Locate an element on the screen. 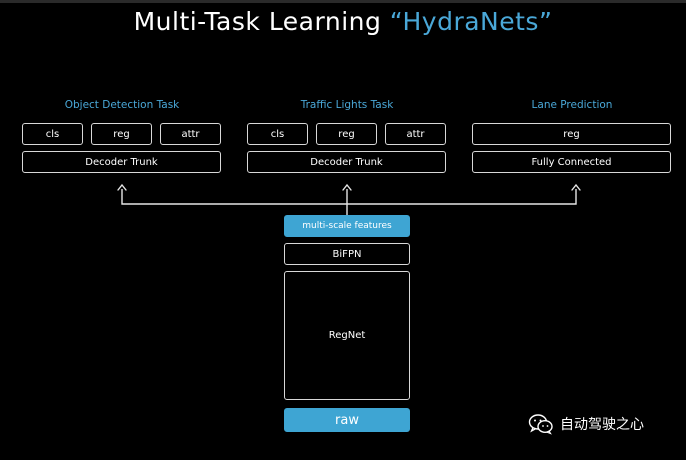 The image size is (686, 460). task-title-lane-prediction: Lane Prediction is located at coordinates (572, 105).